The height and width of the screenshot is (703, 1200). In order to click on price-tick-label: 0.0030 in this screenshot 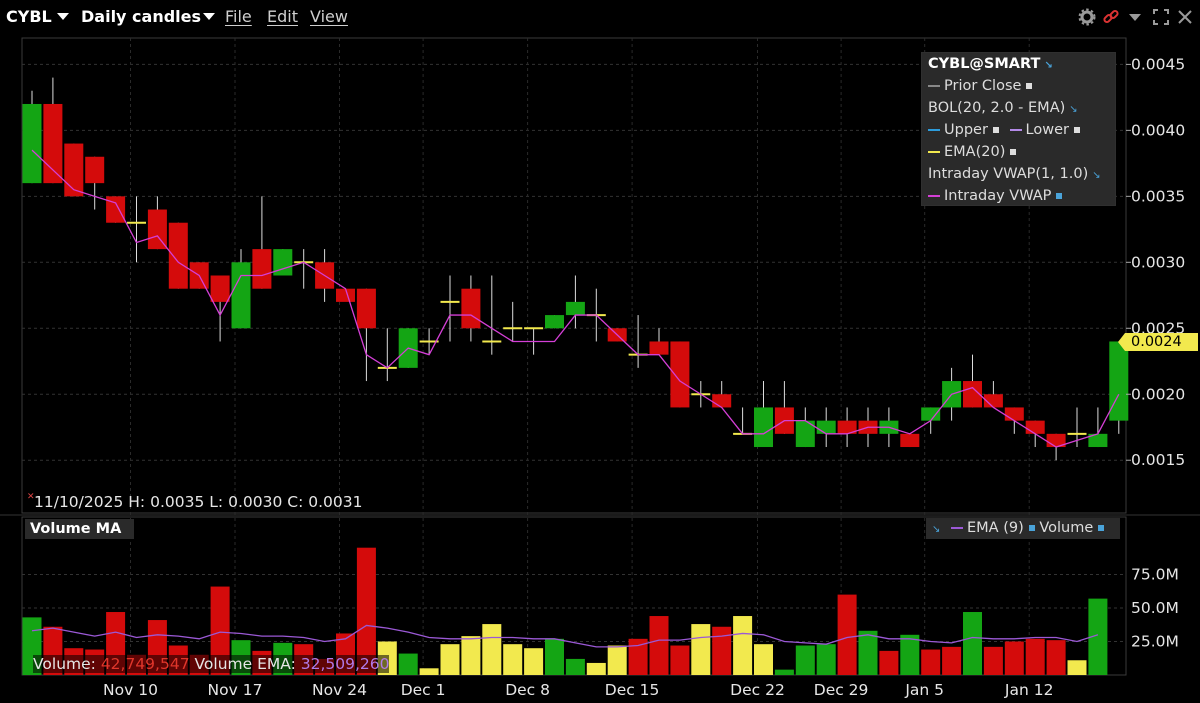, I will do `click(1158, 262)`.